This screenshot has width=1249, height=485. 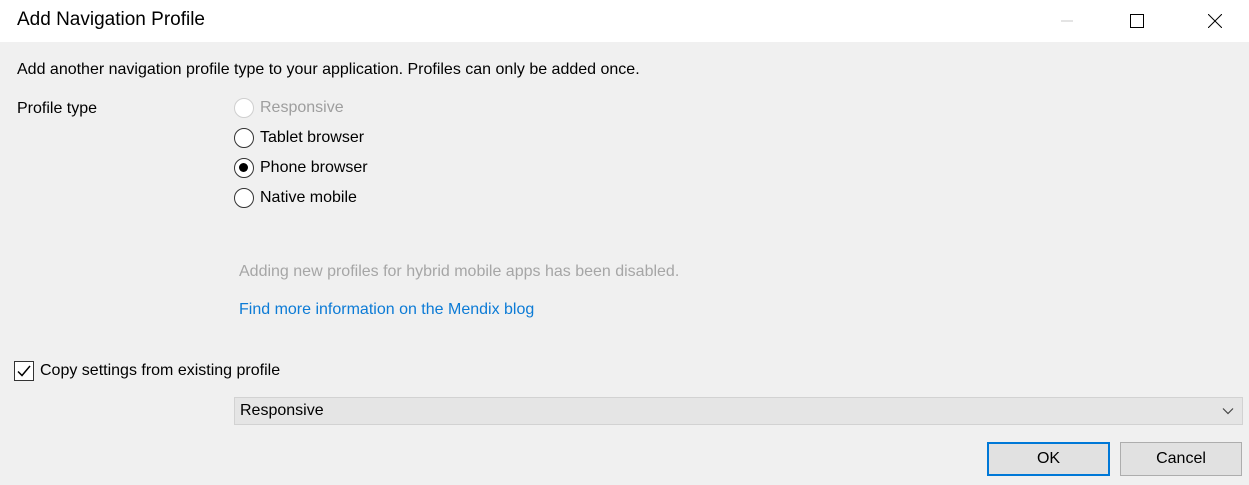 I want to click on copy-settings-label: Copy settings from existing profile, so click(x=160, y=371).